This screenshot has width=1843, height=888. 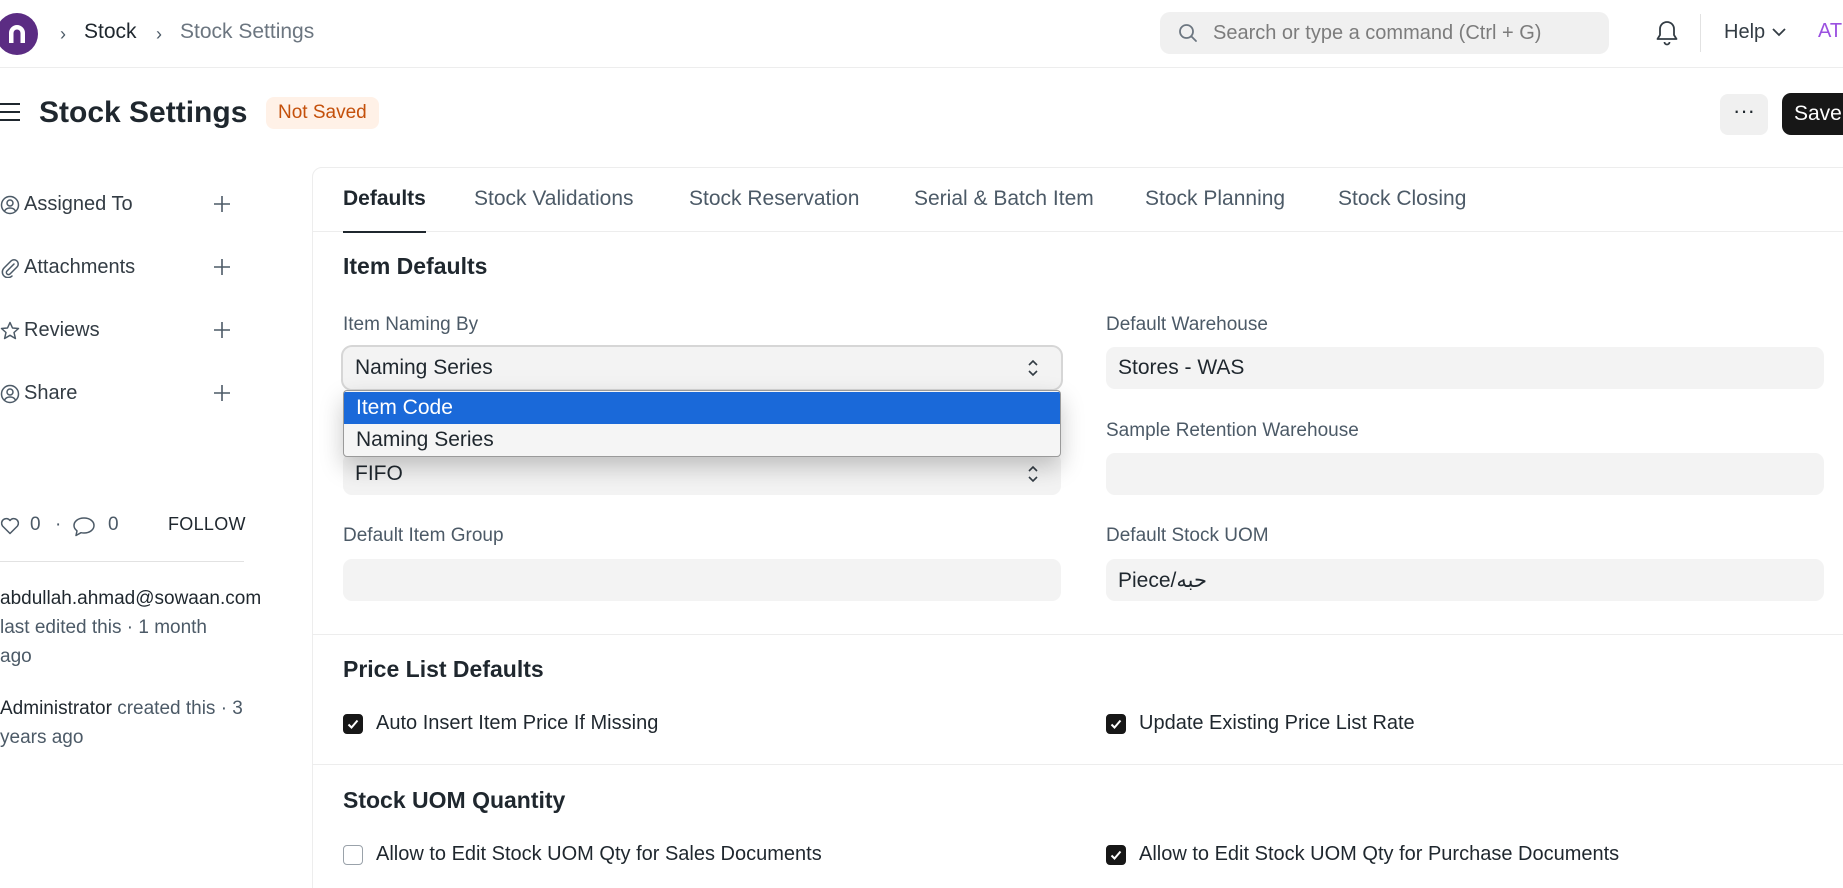 I want to click on activity-user: abdullah.ahmad@sowaan.com, so click(x=145, y=598).